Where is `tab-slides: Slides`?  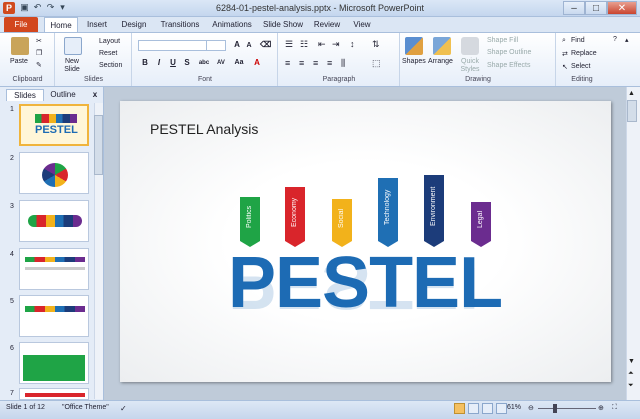 tab-slides: Slides is located at coordinates (25, 95).